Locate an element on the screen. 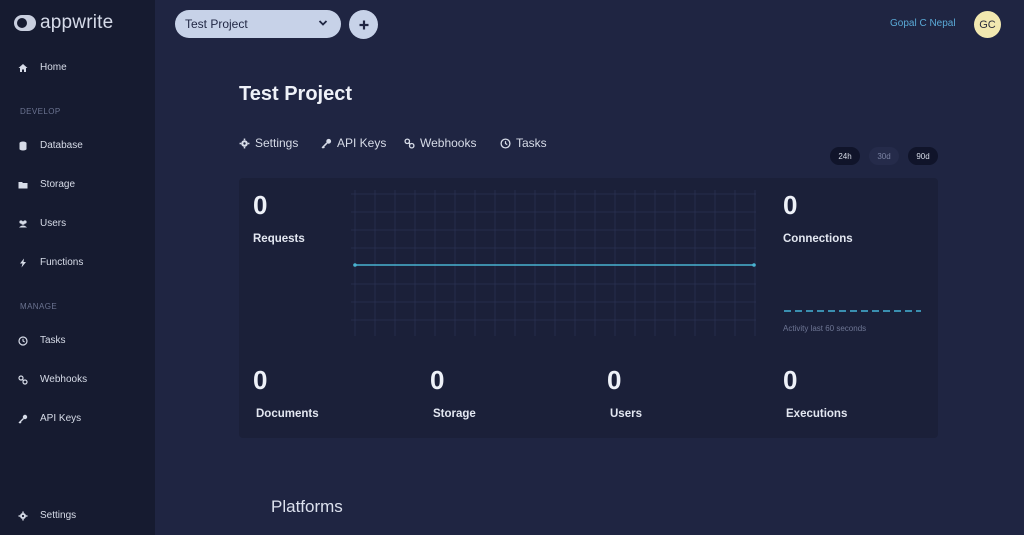 This screenshot has width=1024, height=535. sidebar-item-label: Functions is located at coordinates (62, 262).